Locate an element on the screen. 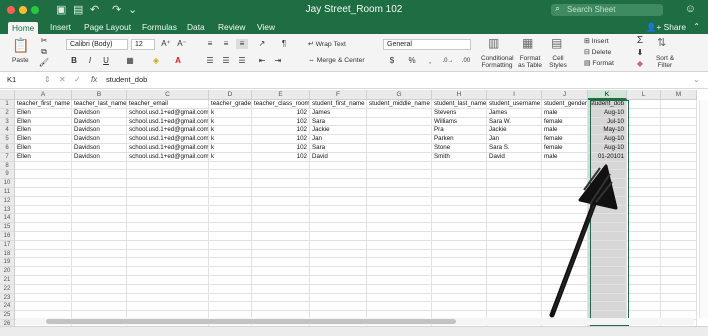  cell-e7: 102 is located at coordinates (281, 157).